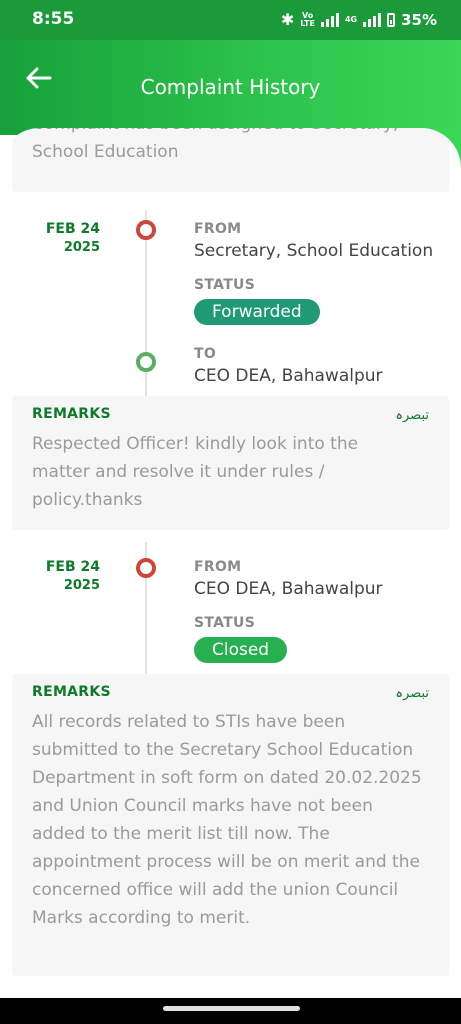 The image size is (461, 1024). Describe the element at coordinates (146, 362) in the screenshot. I see `to-marker` at that location.